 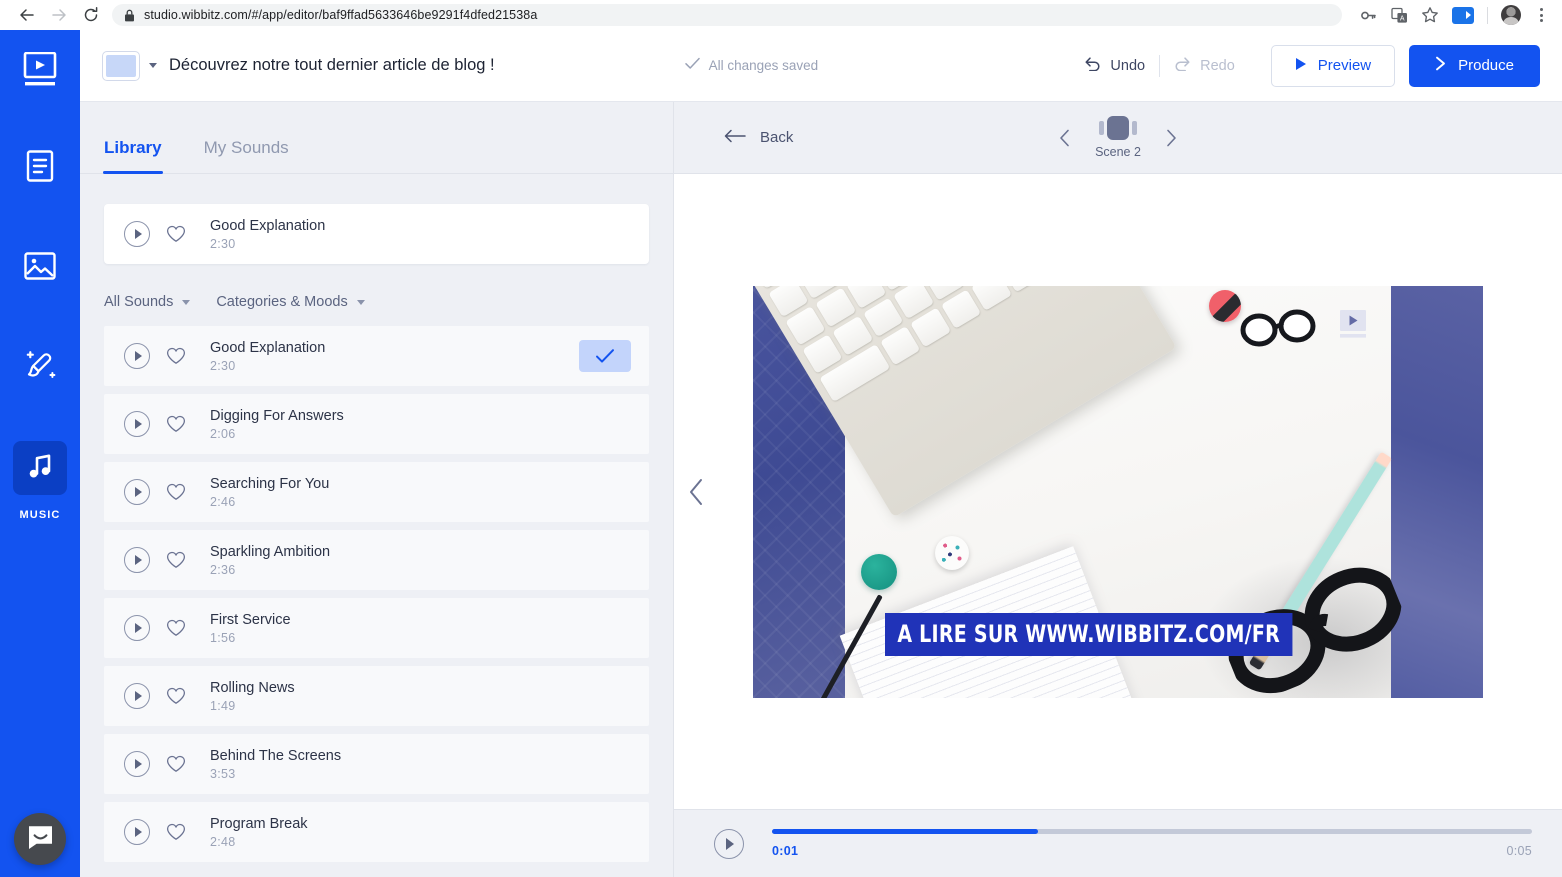 I want to click on glasses-top-object, so click(x=1278, y=327).